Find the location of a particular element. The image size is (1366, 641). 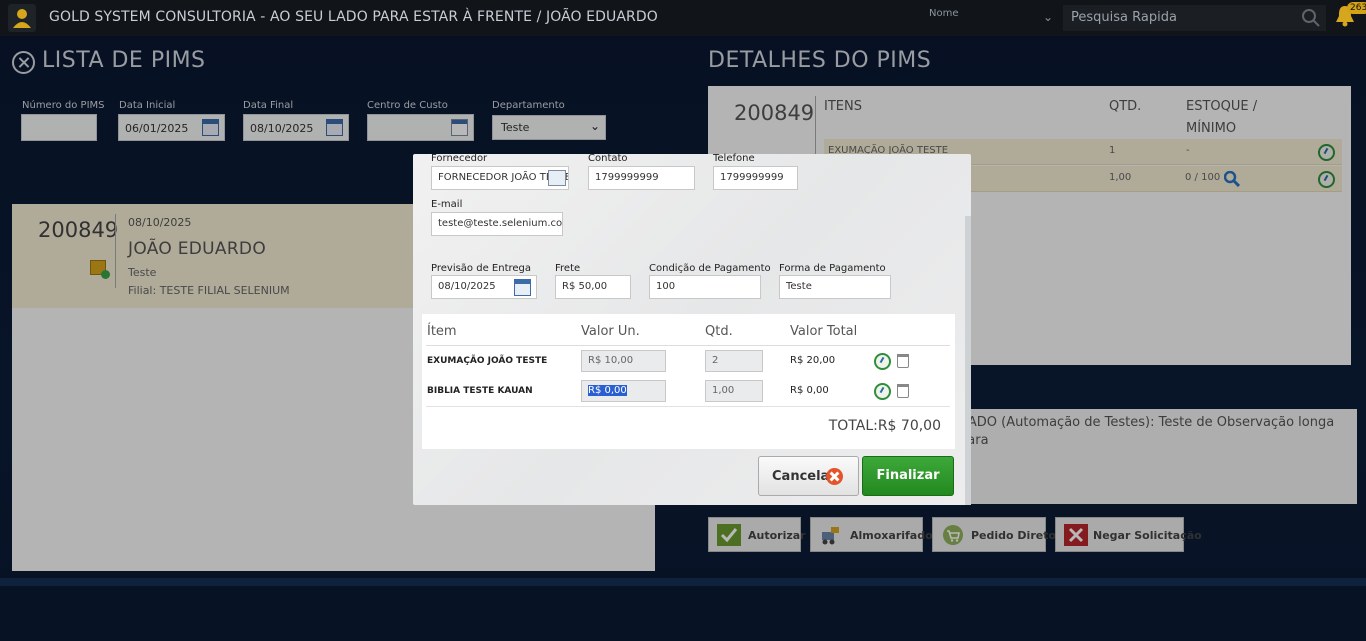

frete-label: Frete is located at coordinates (568, 268).